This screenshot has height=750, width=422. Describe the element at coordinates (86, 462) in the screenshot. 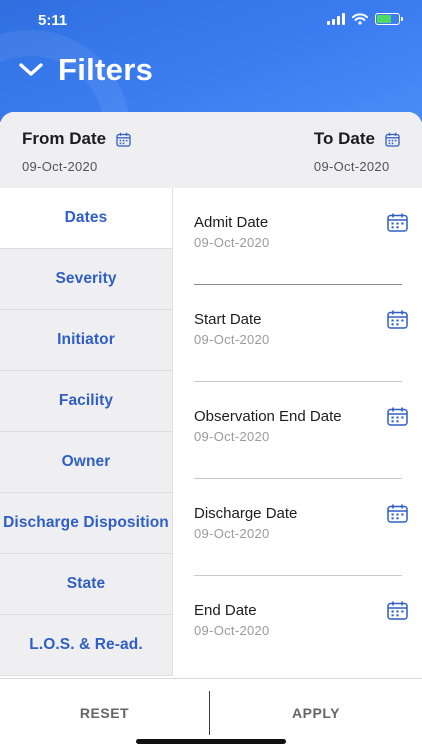

I see `sidebar-item-owner: Owner` at that location.